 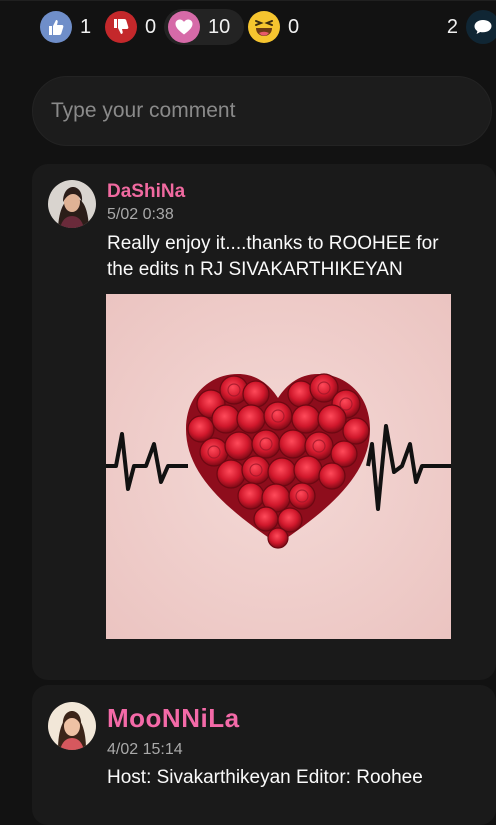 What do you see at coordinates (121, 27) in the screenshot?
I see `thumbs-down-icon` at bounding box center [121, 27].